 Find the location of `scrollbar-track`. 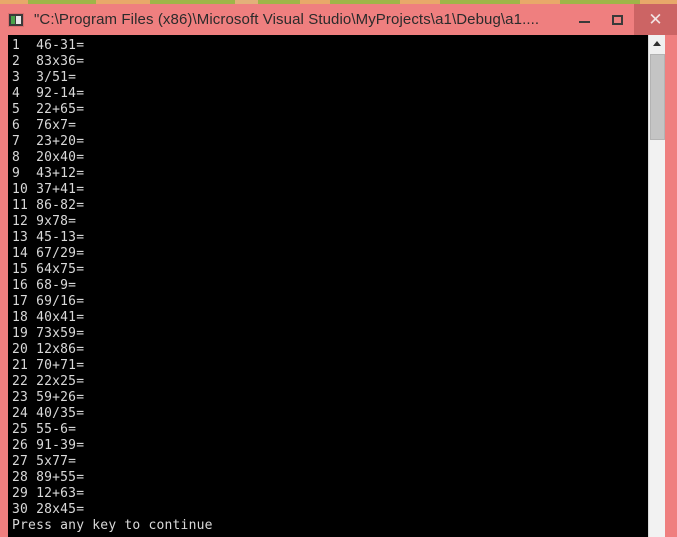

scrollbar-track is located at coordinates (657, 338).